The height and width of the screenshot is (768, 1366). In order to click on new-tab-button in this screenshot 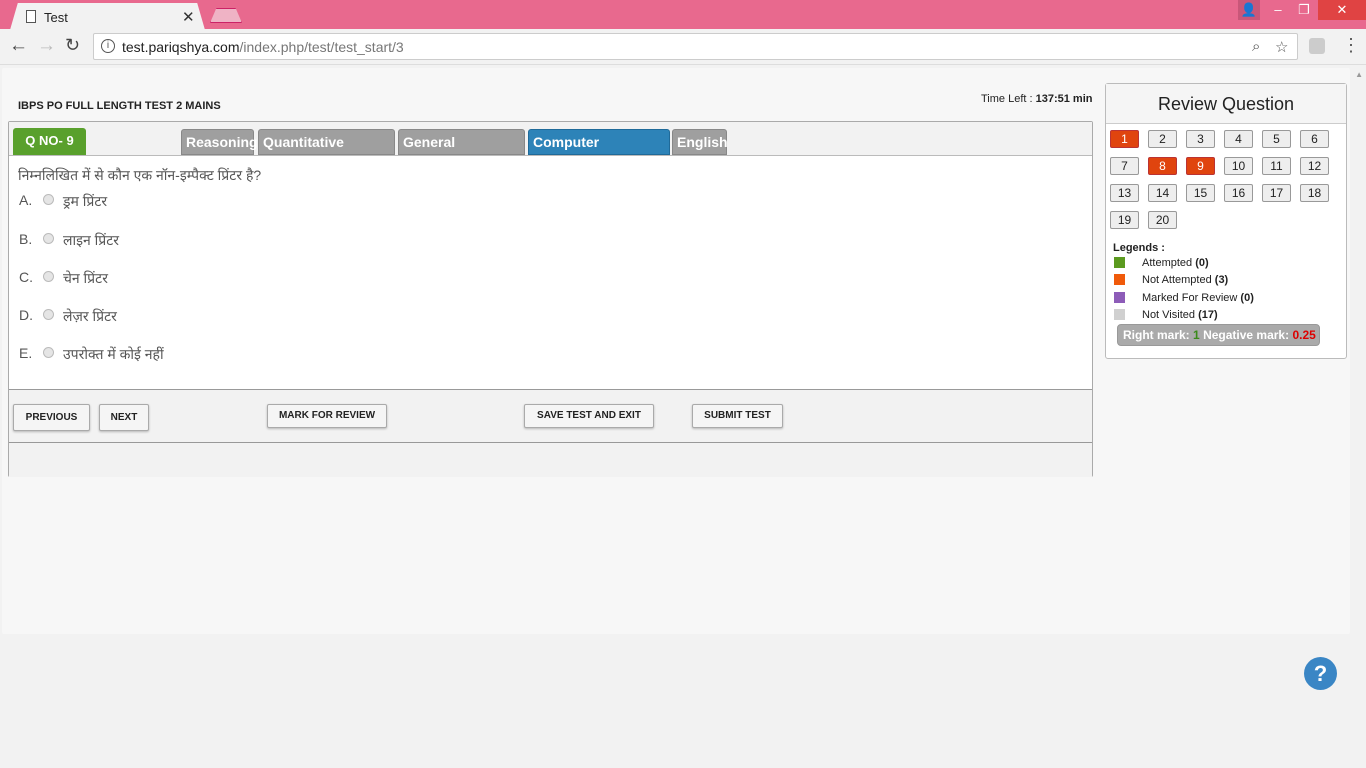, I will do `click(226, 15)`.